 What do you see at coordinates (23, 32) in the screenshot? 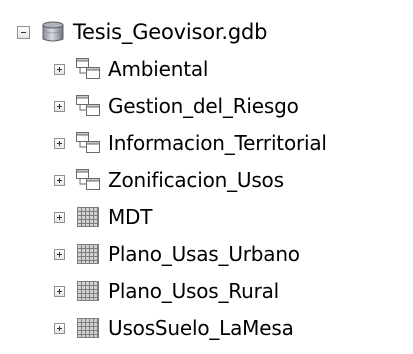
I see `collapse-toggle` at bounding box center [23, 32].